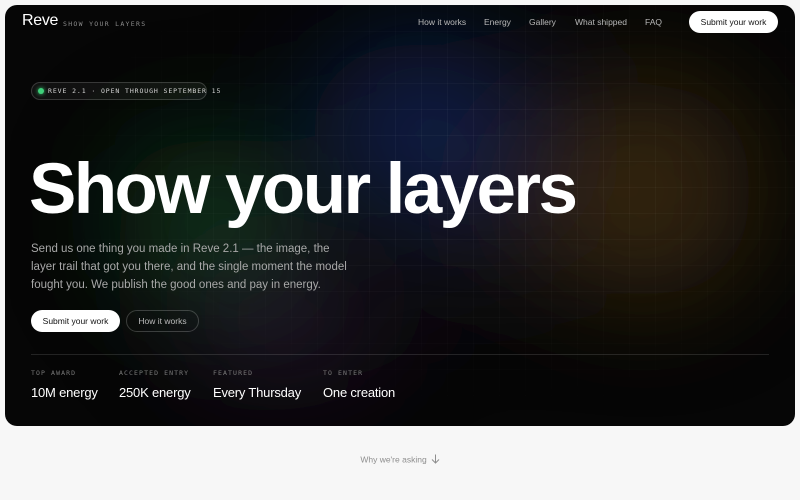 This screenshot has height=500, width=800. I want to click on stat-label: TO ENTER, so click(343, 373).